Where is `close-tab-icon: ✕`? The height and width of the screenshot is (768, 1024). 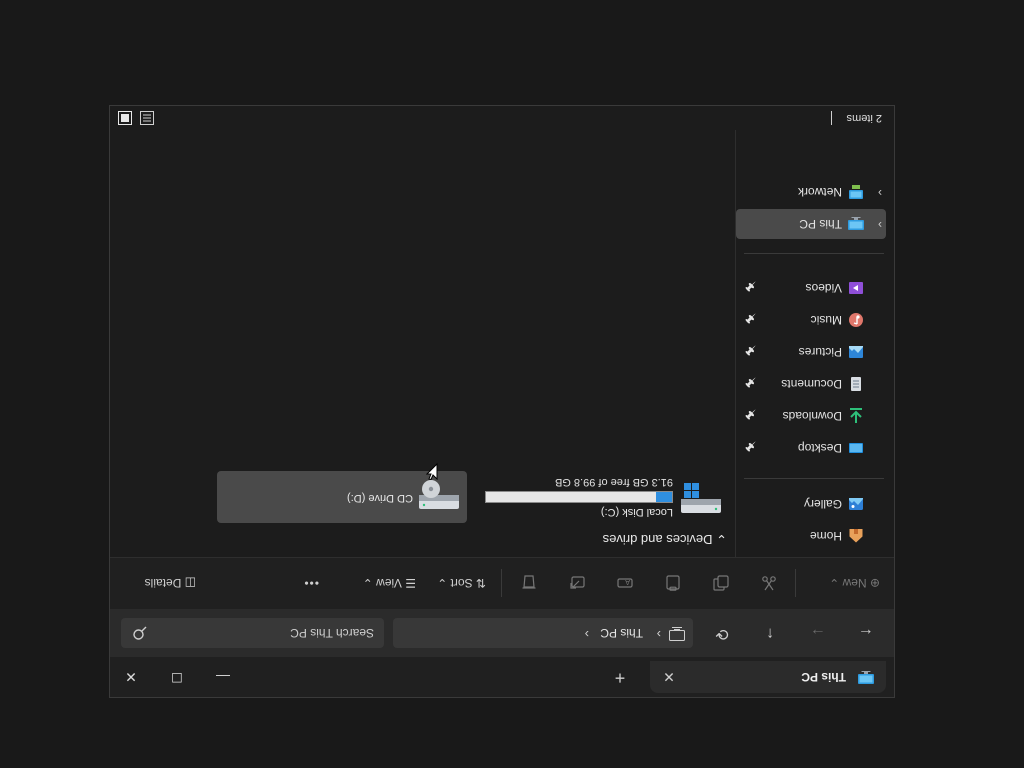 close-tab-icon: ✕ is located at coordinates (669, 677).